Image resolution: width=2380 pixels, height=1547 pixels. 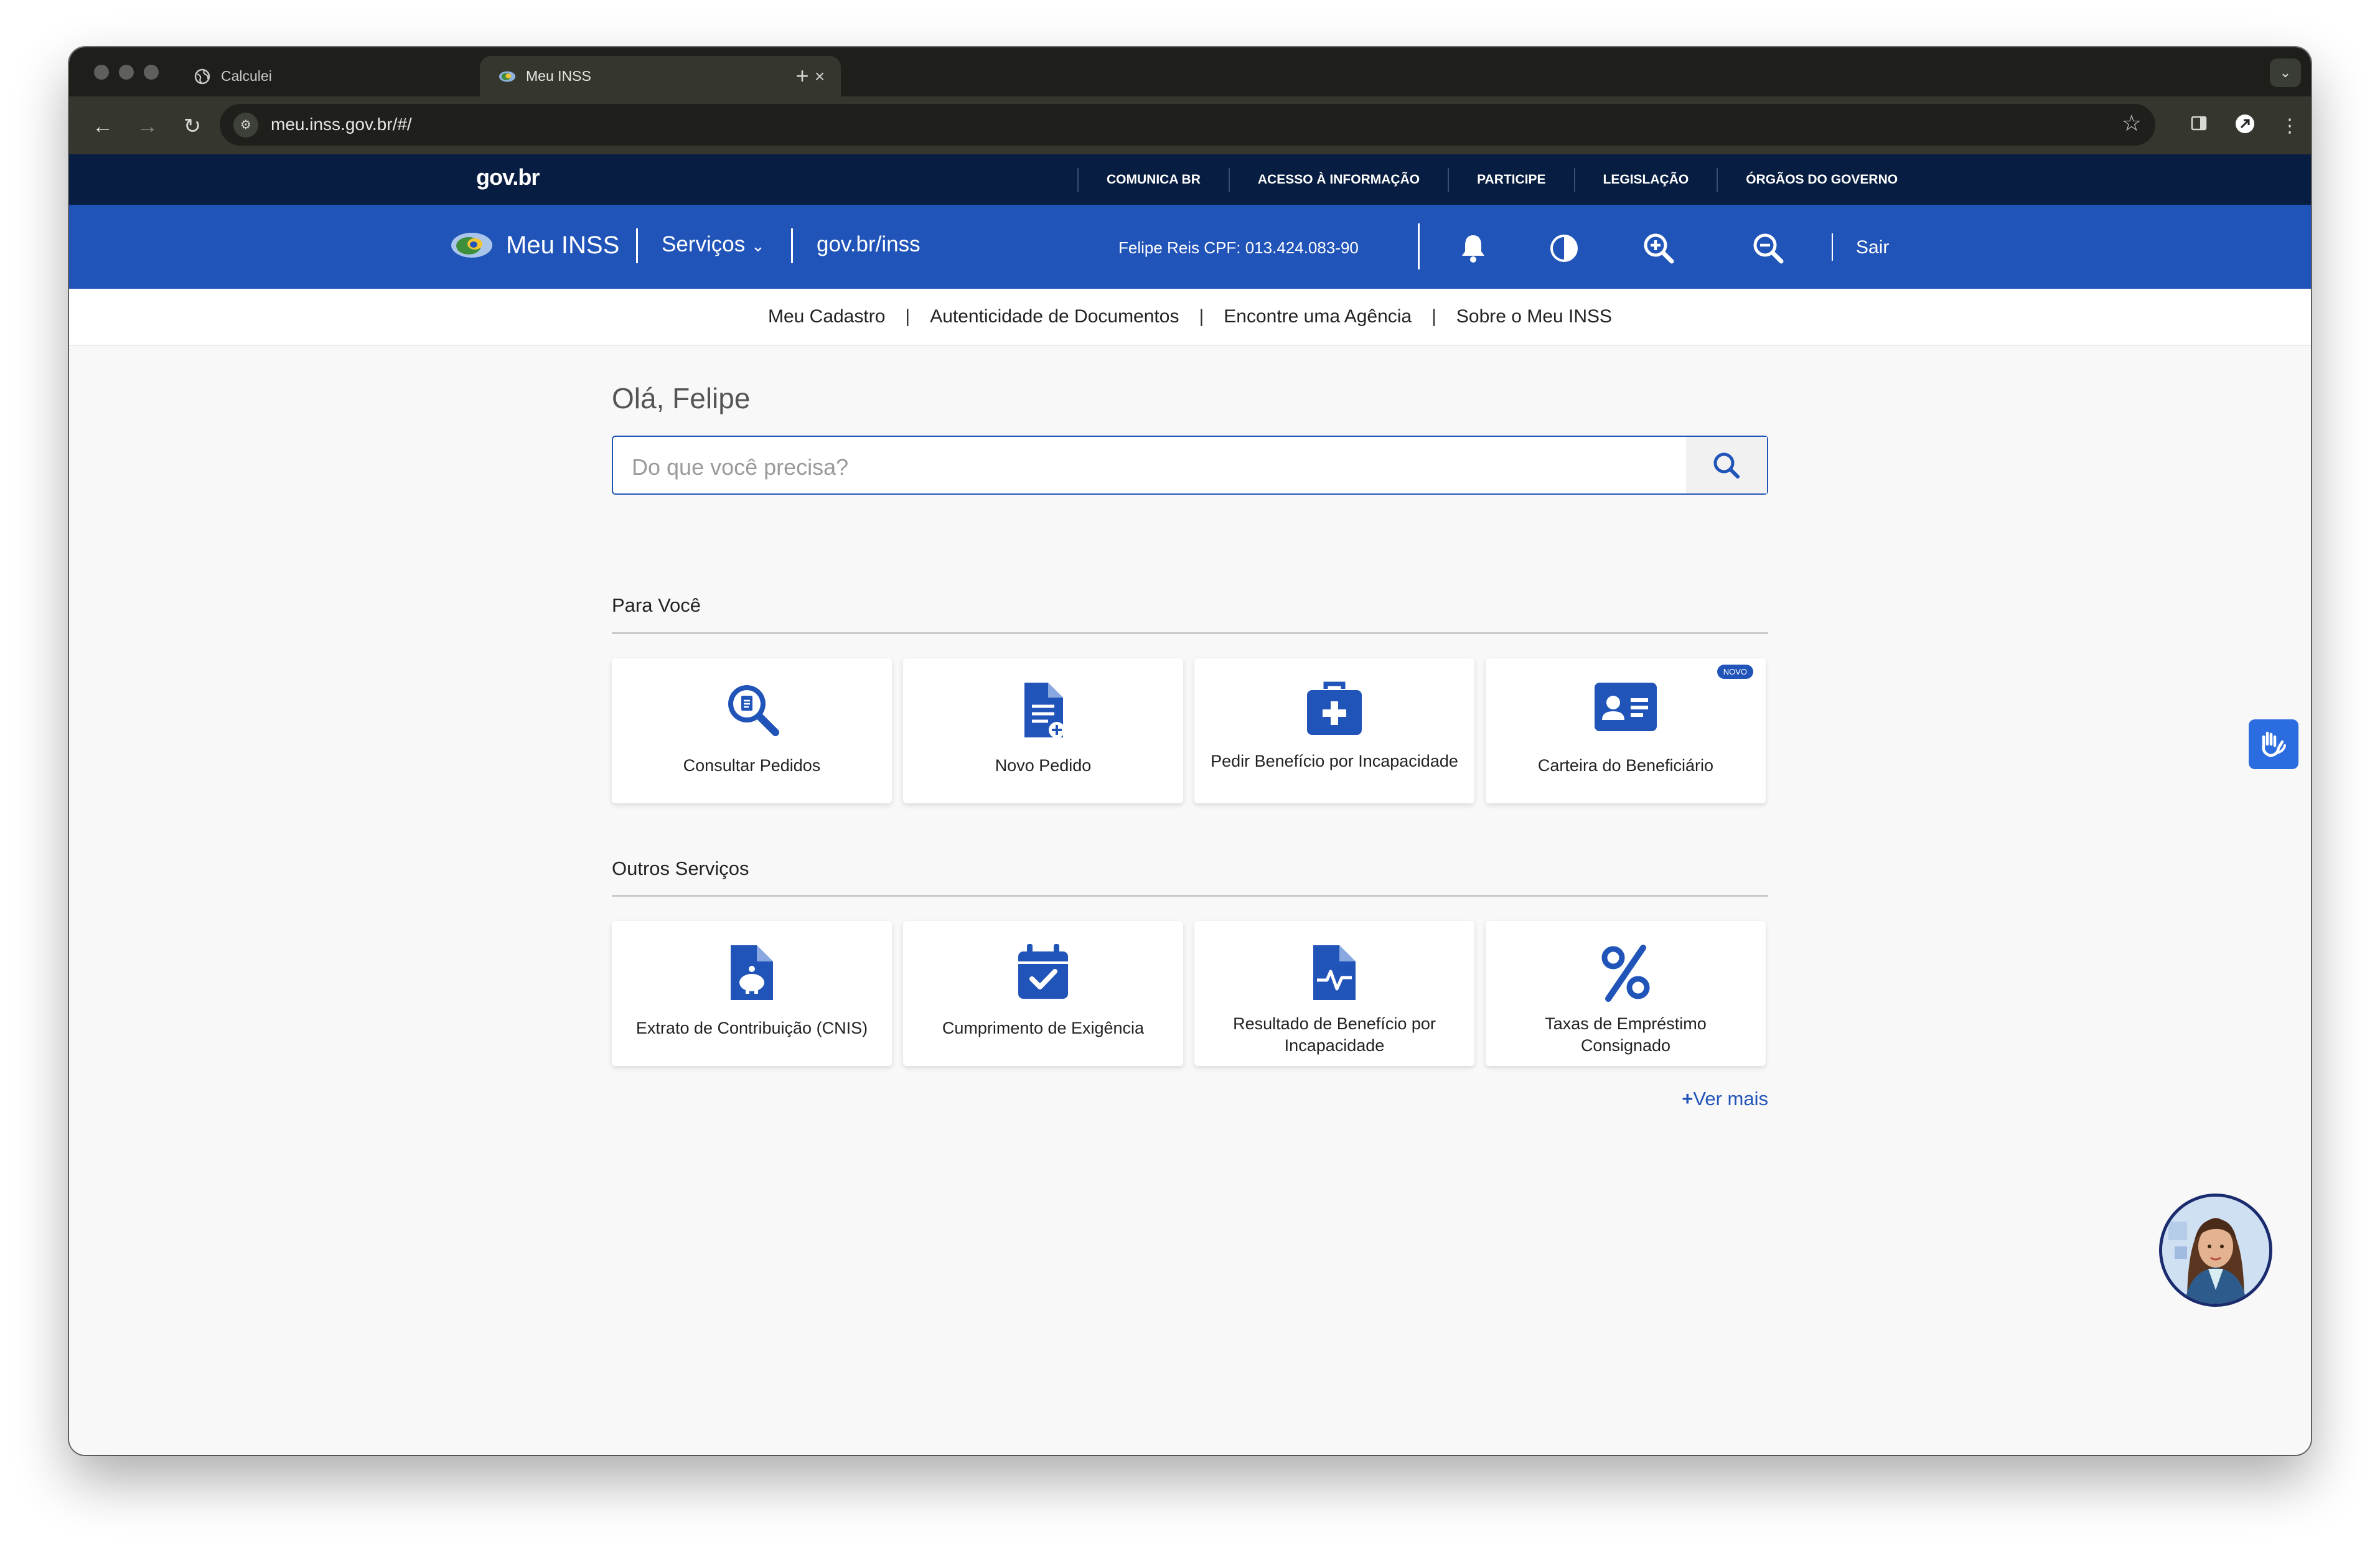 What do you see at coordinates (656, 605) in the screenshot?
I see `section-title-para-voce: Para Você` at bounding box center [656, 605].